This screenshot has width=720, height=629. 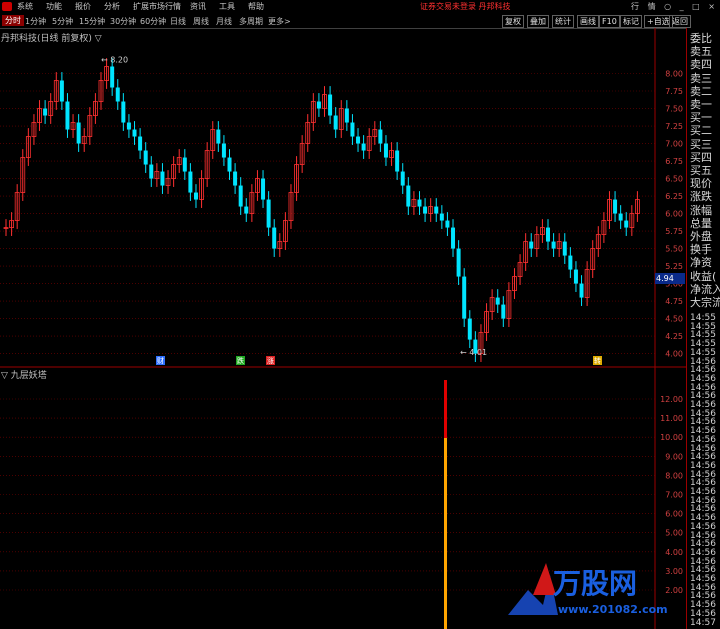 I want to click on price-tick-label: 5.75, so click(x=674, y=231).